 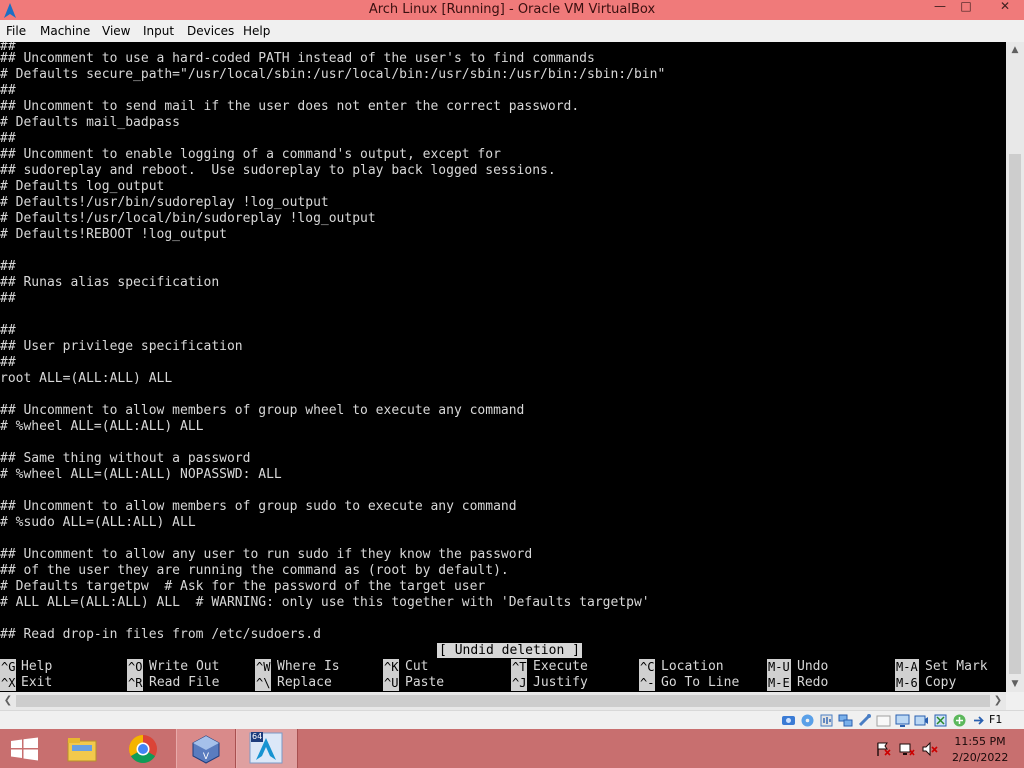 I want to click on virtualbox-button: V, so click(x=206, y=748).